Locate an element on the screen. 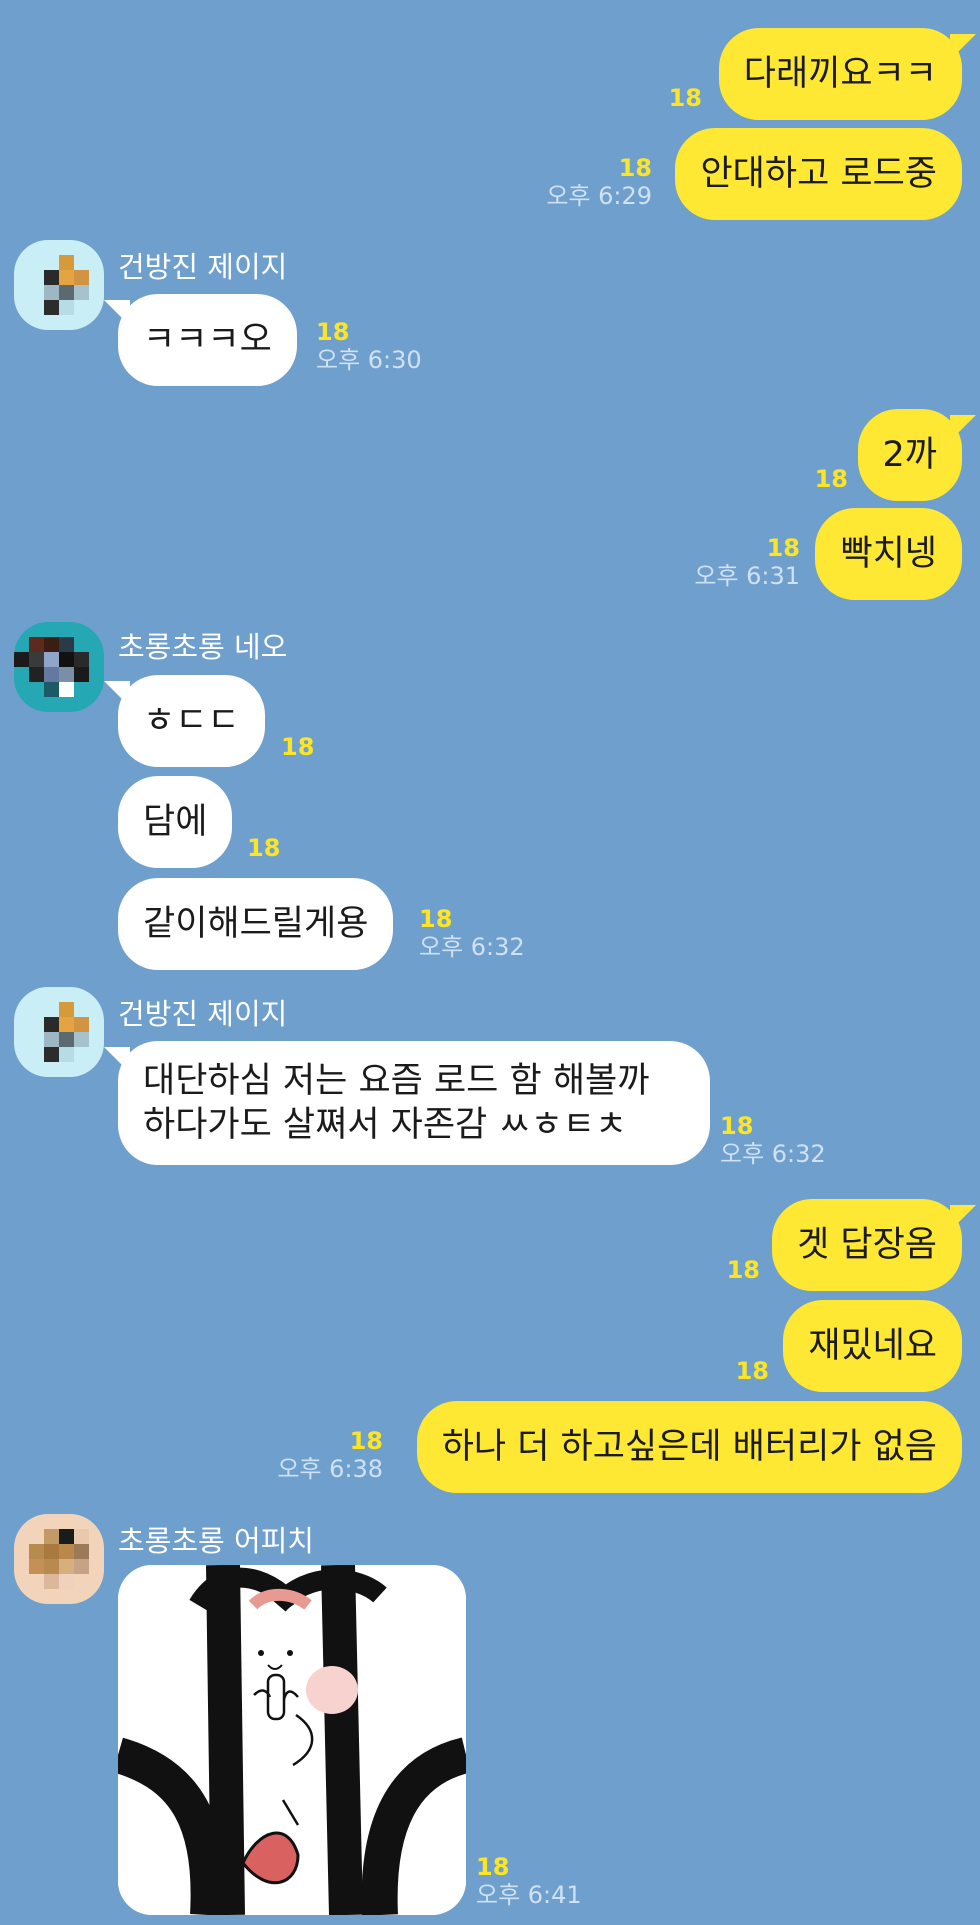  message-meta: 18 오후 6:29 is located at coordinates (599, 182).